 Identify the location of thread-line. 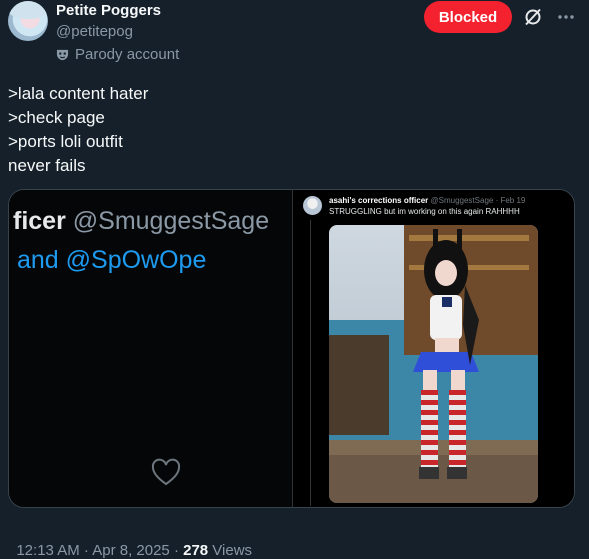
(310, 363).